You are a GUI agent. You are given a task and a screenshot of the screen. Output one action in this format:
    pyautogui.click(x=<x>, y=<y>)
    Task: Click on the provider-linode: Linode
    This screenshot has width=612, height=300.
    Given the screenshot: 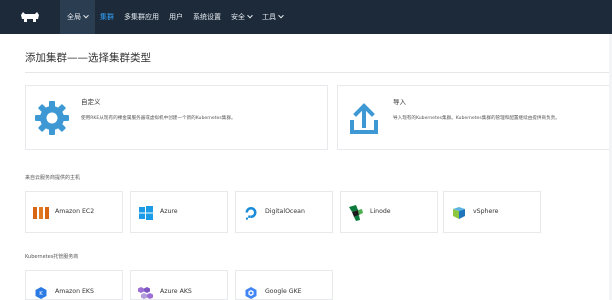 What is the action you would take?
    pyautogui.click(x=389, y=212)
    